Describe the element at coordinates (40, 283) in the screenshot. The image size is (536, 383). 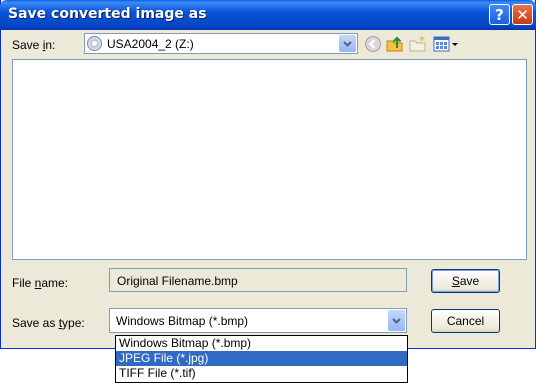
I see `file-name-label: File name:` at that location.